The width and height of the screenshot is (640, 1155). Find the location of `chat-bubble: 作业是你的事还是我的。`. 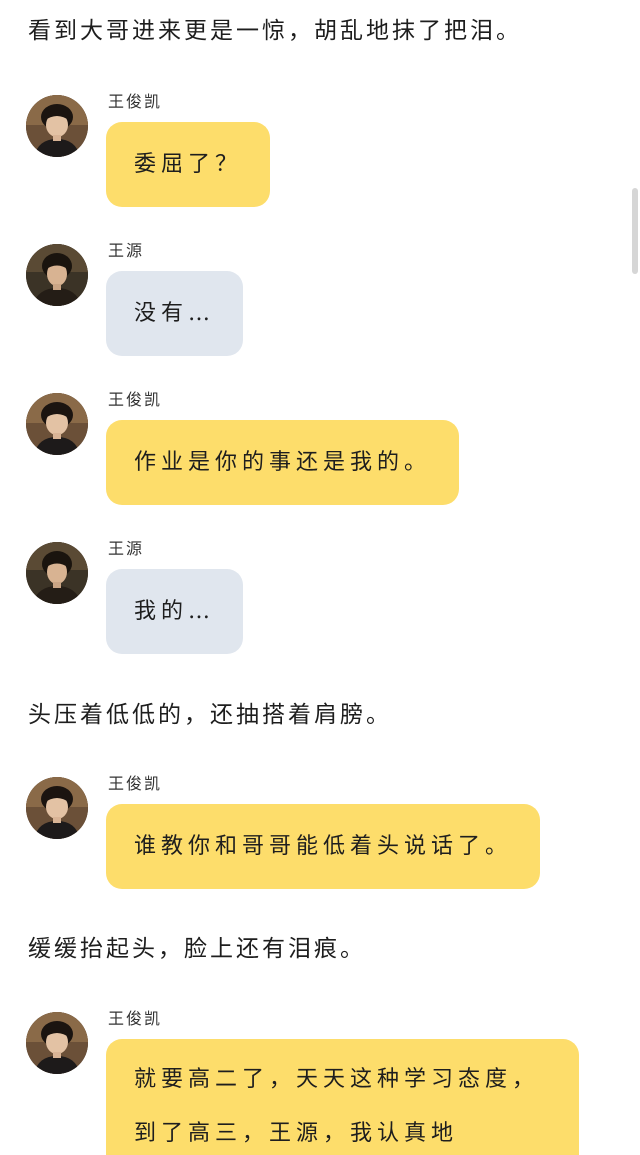

chat-bubble: 作业是你的事还是我的。 is located at coordinates (283, 462).